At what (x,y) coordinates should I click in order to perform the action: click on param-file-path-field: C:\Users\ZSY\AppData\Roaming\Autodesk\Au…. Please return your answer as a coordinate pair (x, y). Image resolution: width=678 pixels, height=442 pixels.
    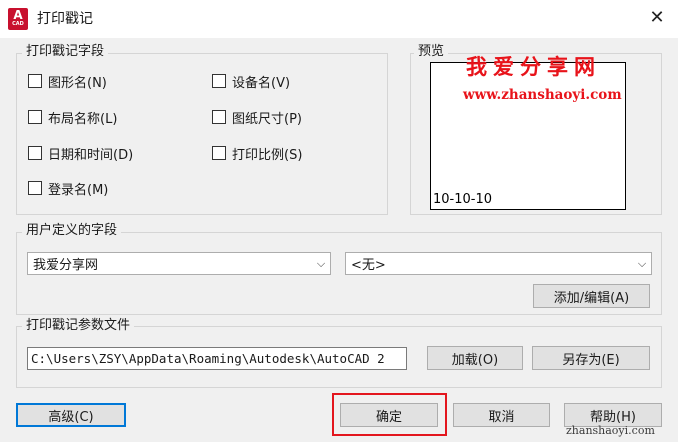
    Looking at the image, I should click on (217, 358).